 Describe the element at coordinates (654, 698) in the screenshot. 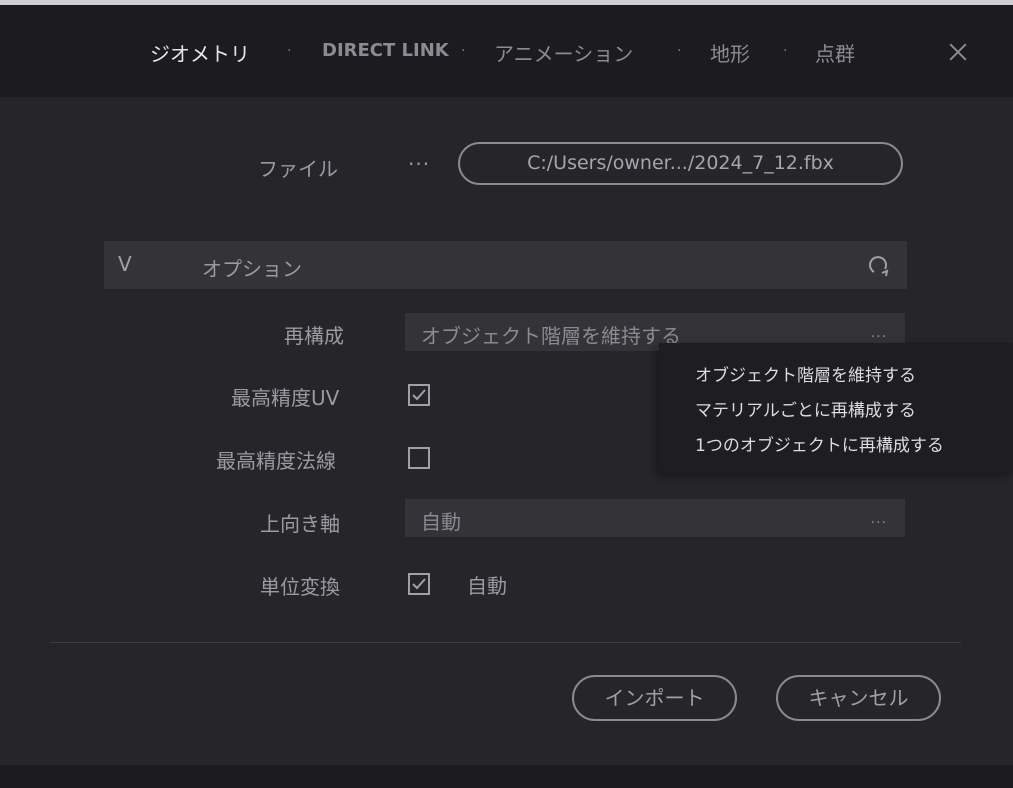

I see `import-button: インポート` at that location.